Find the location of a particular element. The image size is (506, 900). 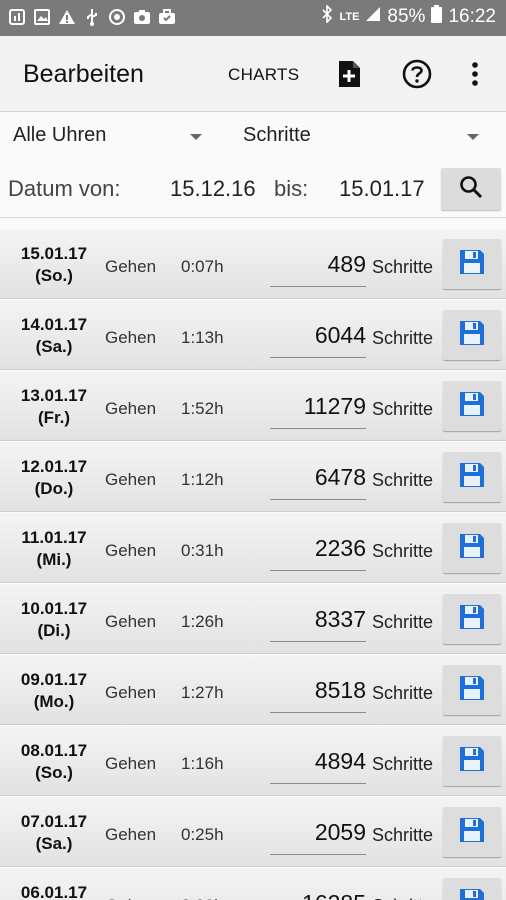

sync-icon is located at coordinates (117, 17).